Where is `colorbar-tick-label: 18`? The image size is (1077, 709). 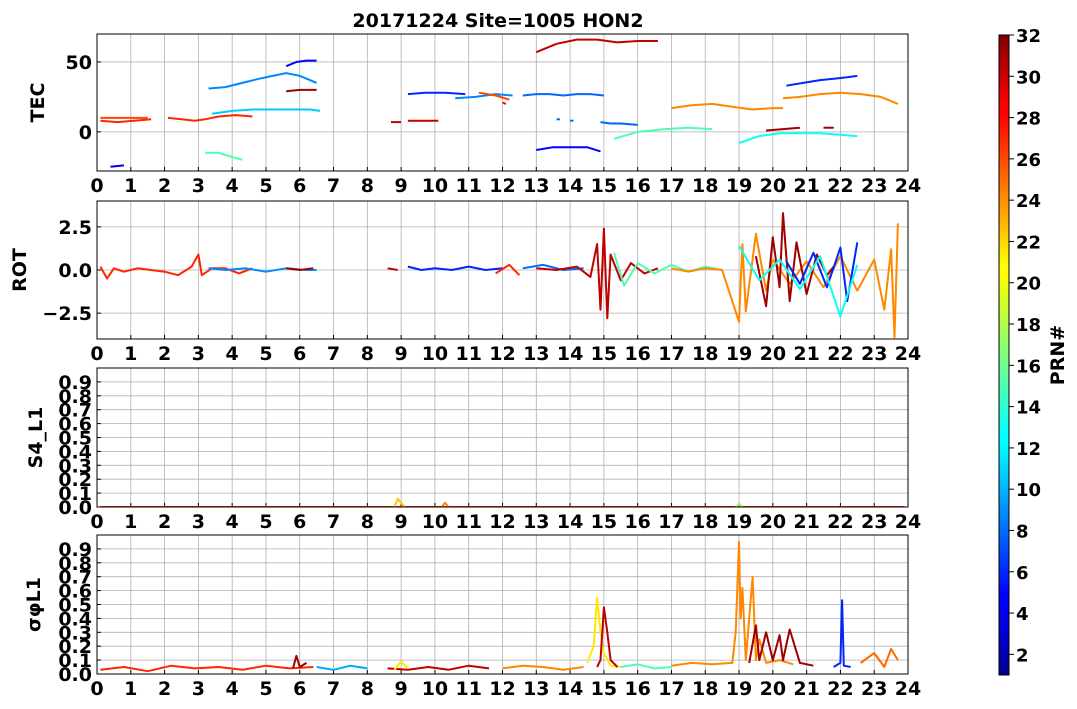
colorbar-tick-label: 18 is located at coordinates (1028, 325).